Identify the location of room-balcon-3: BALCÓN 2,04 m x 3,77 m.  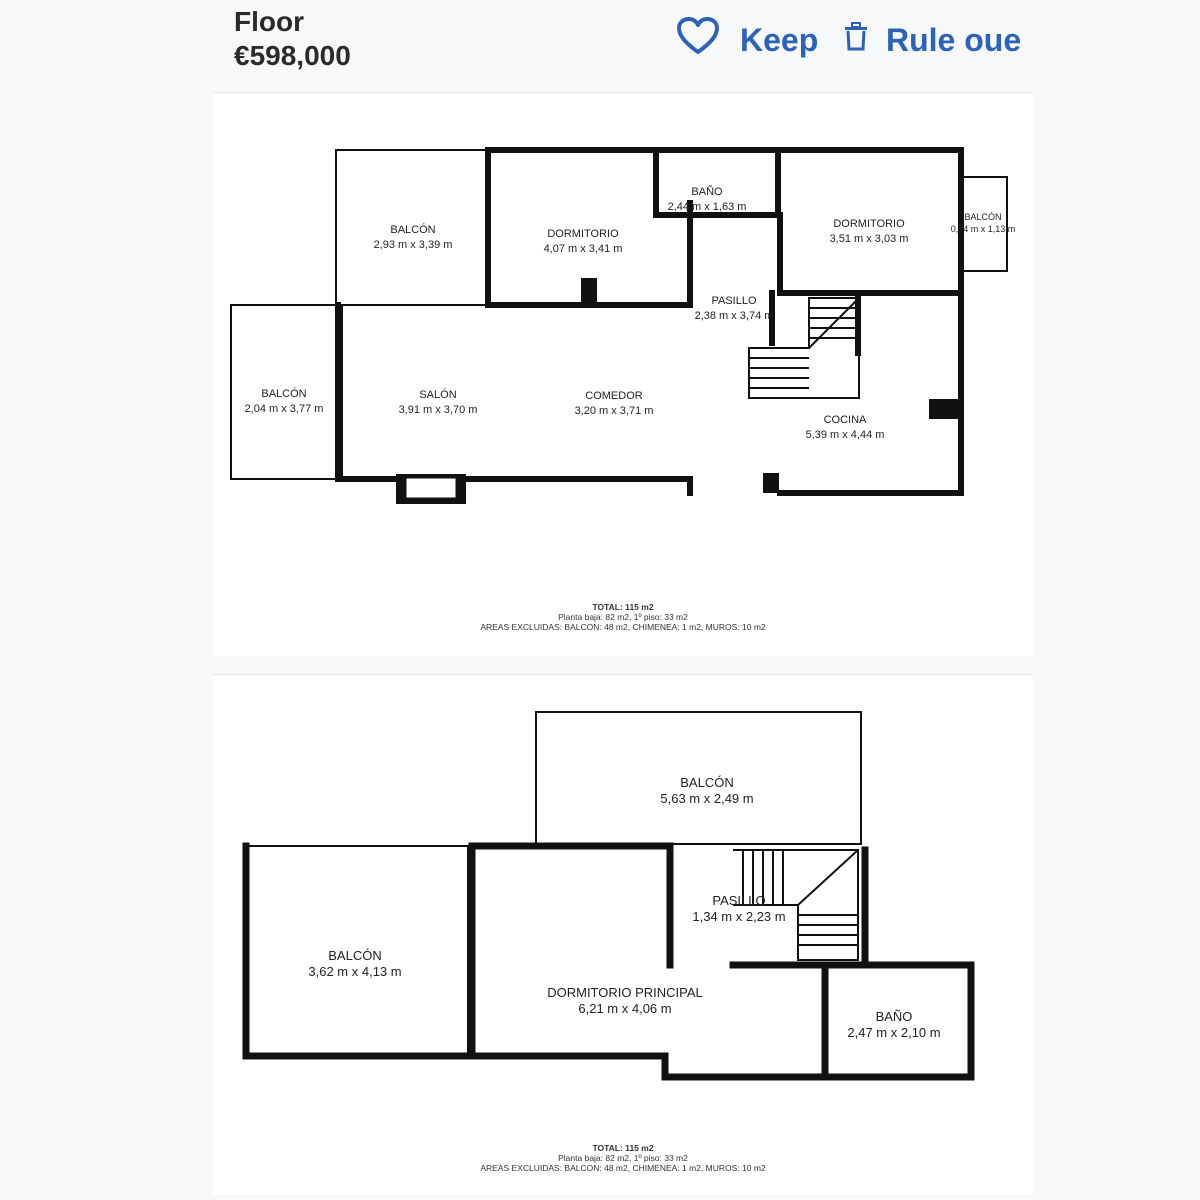
(284, 401).